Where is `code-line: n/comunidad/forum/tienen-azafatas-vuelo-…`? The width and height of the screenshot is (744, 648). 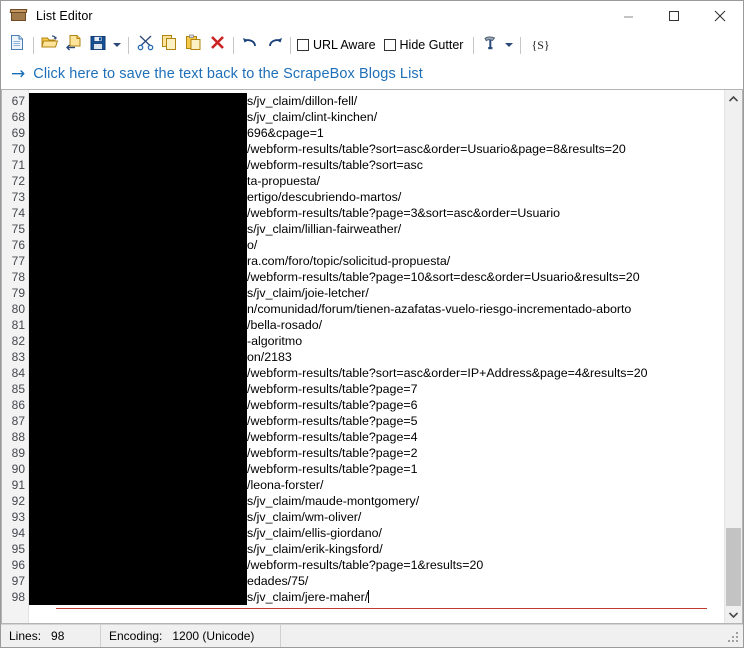
code-line: n/comunidad/forum/tienen-azafatas-vuelo-… is located at coordinates (376, 309).